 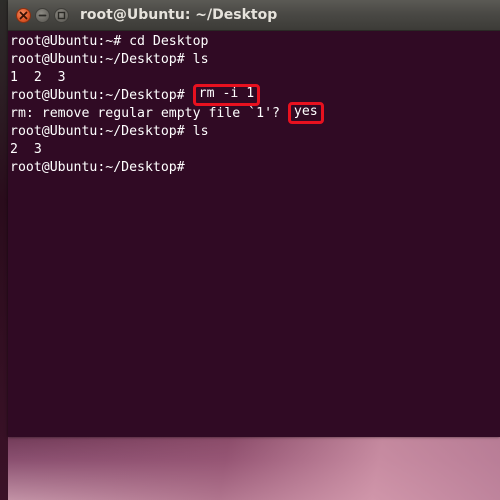 I want to click on highlighted-command: rm -i 1, so click(x=226, y=95).